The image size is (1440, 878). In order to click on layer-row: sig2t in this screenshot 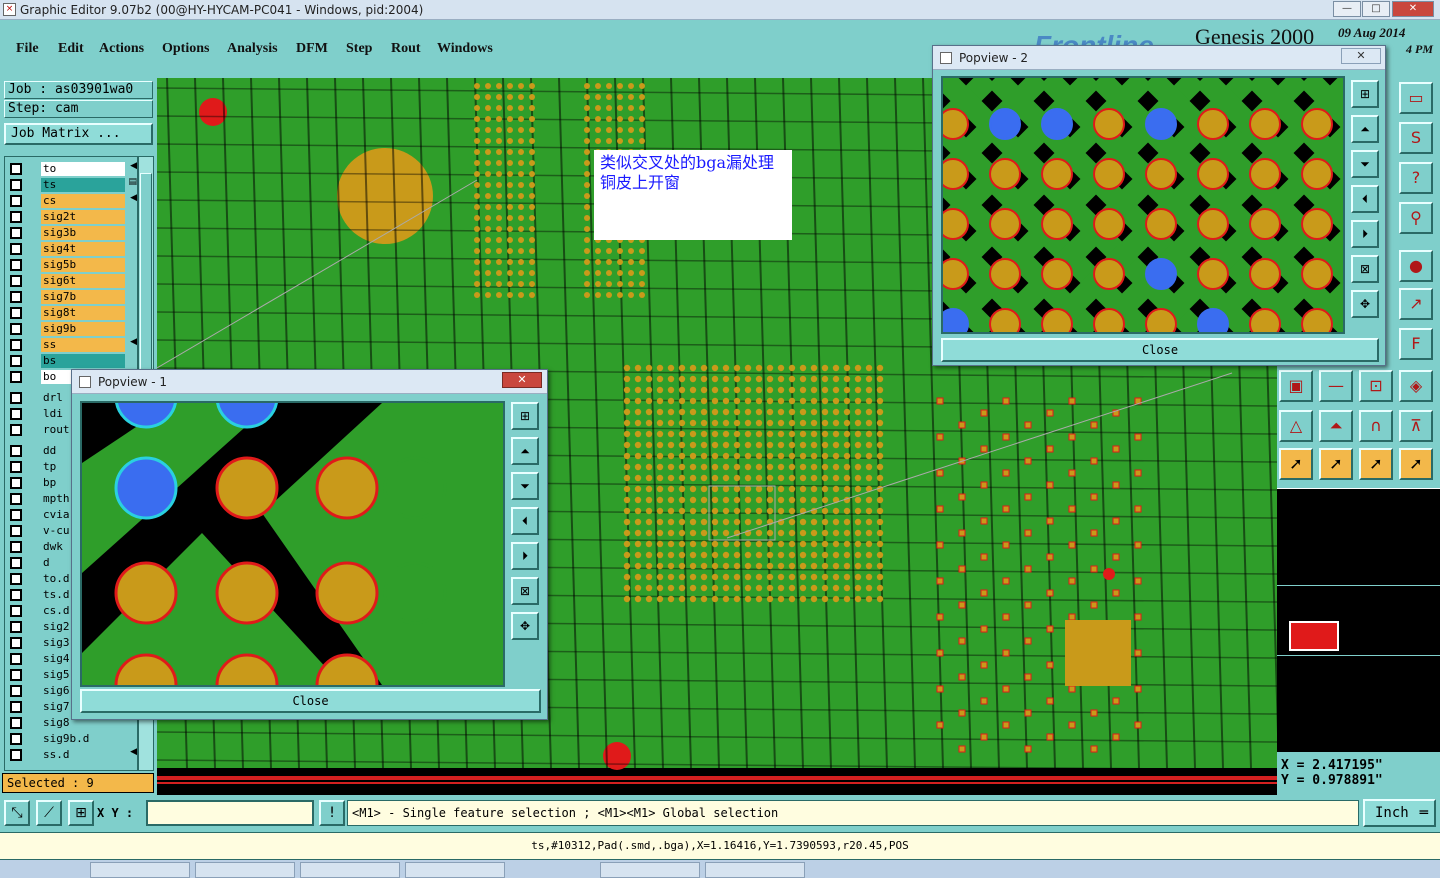, I will do `click(71, 217)`.